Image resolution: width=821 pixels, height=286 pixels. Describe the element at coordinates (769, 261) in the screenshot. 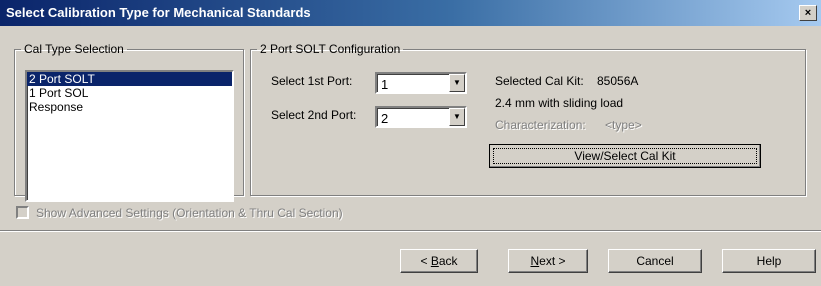

I see `help-button: Help` at that location.